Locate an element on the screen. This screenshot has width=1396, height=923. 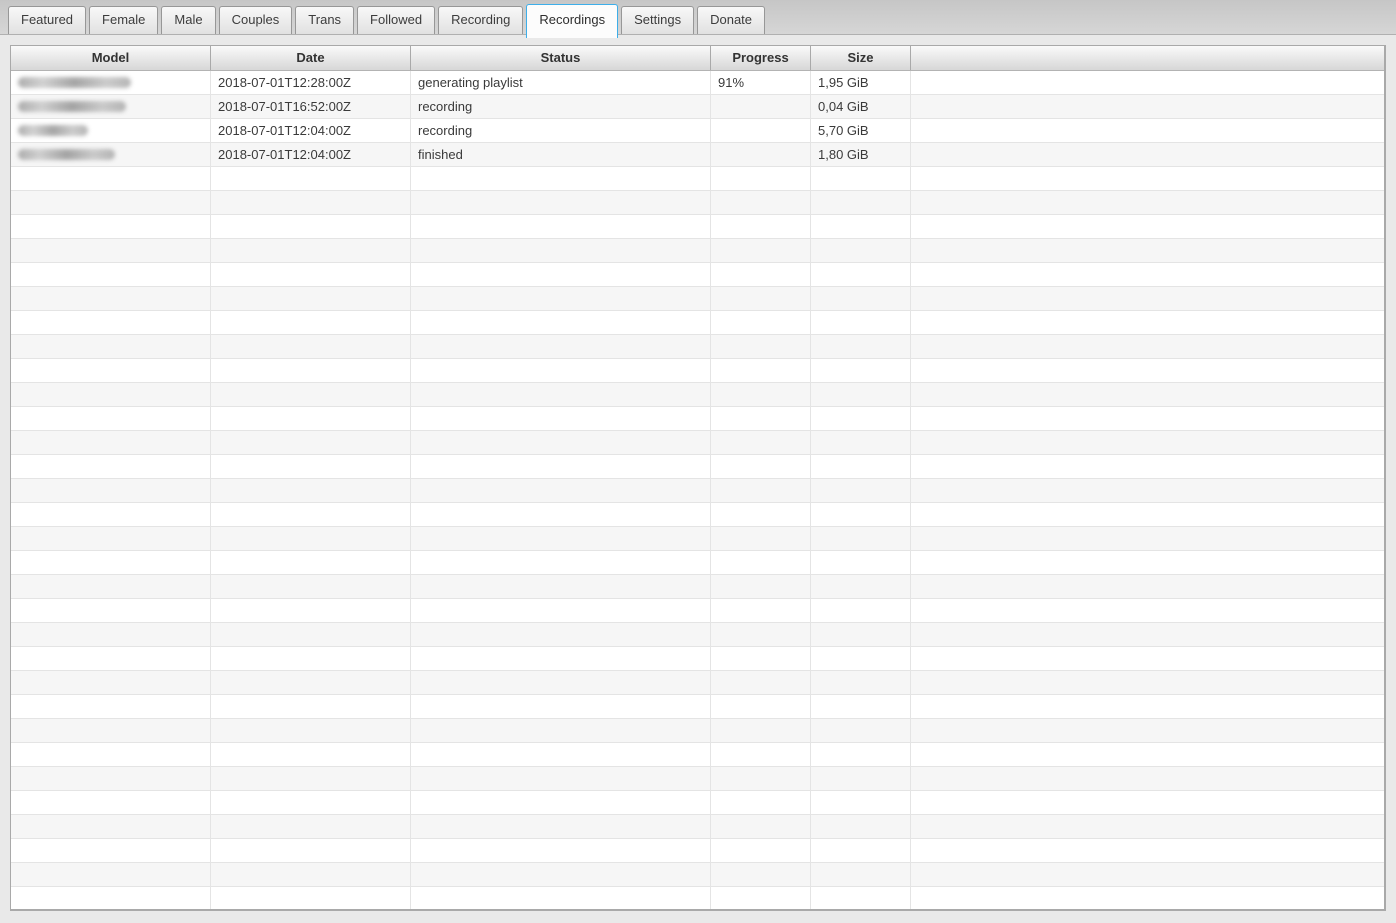
tab-male: Male is located at coordinates (188, 20).